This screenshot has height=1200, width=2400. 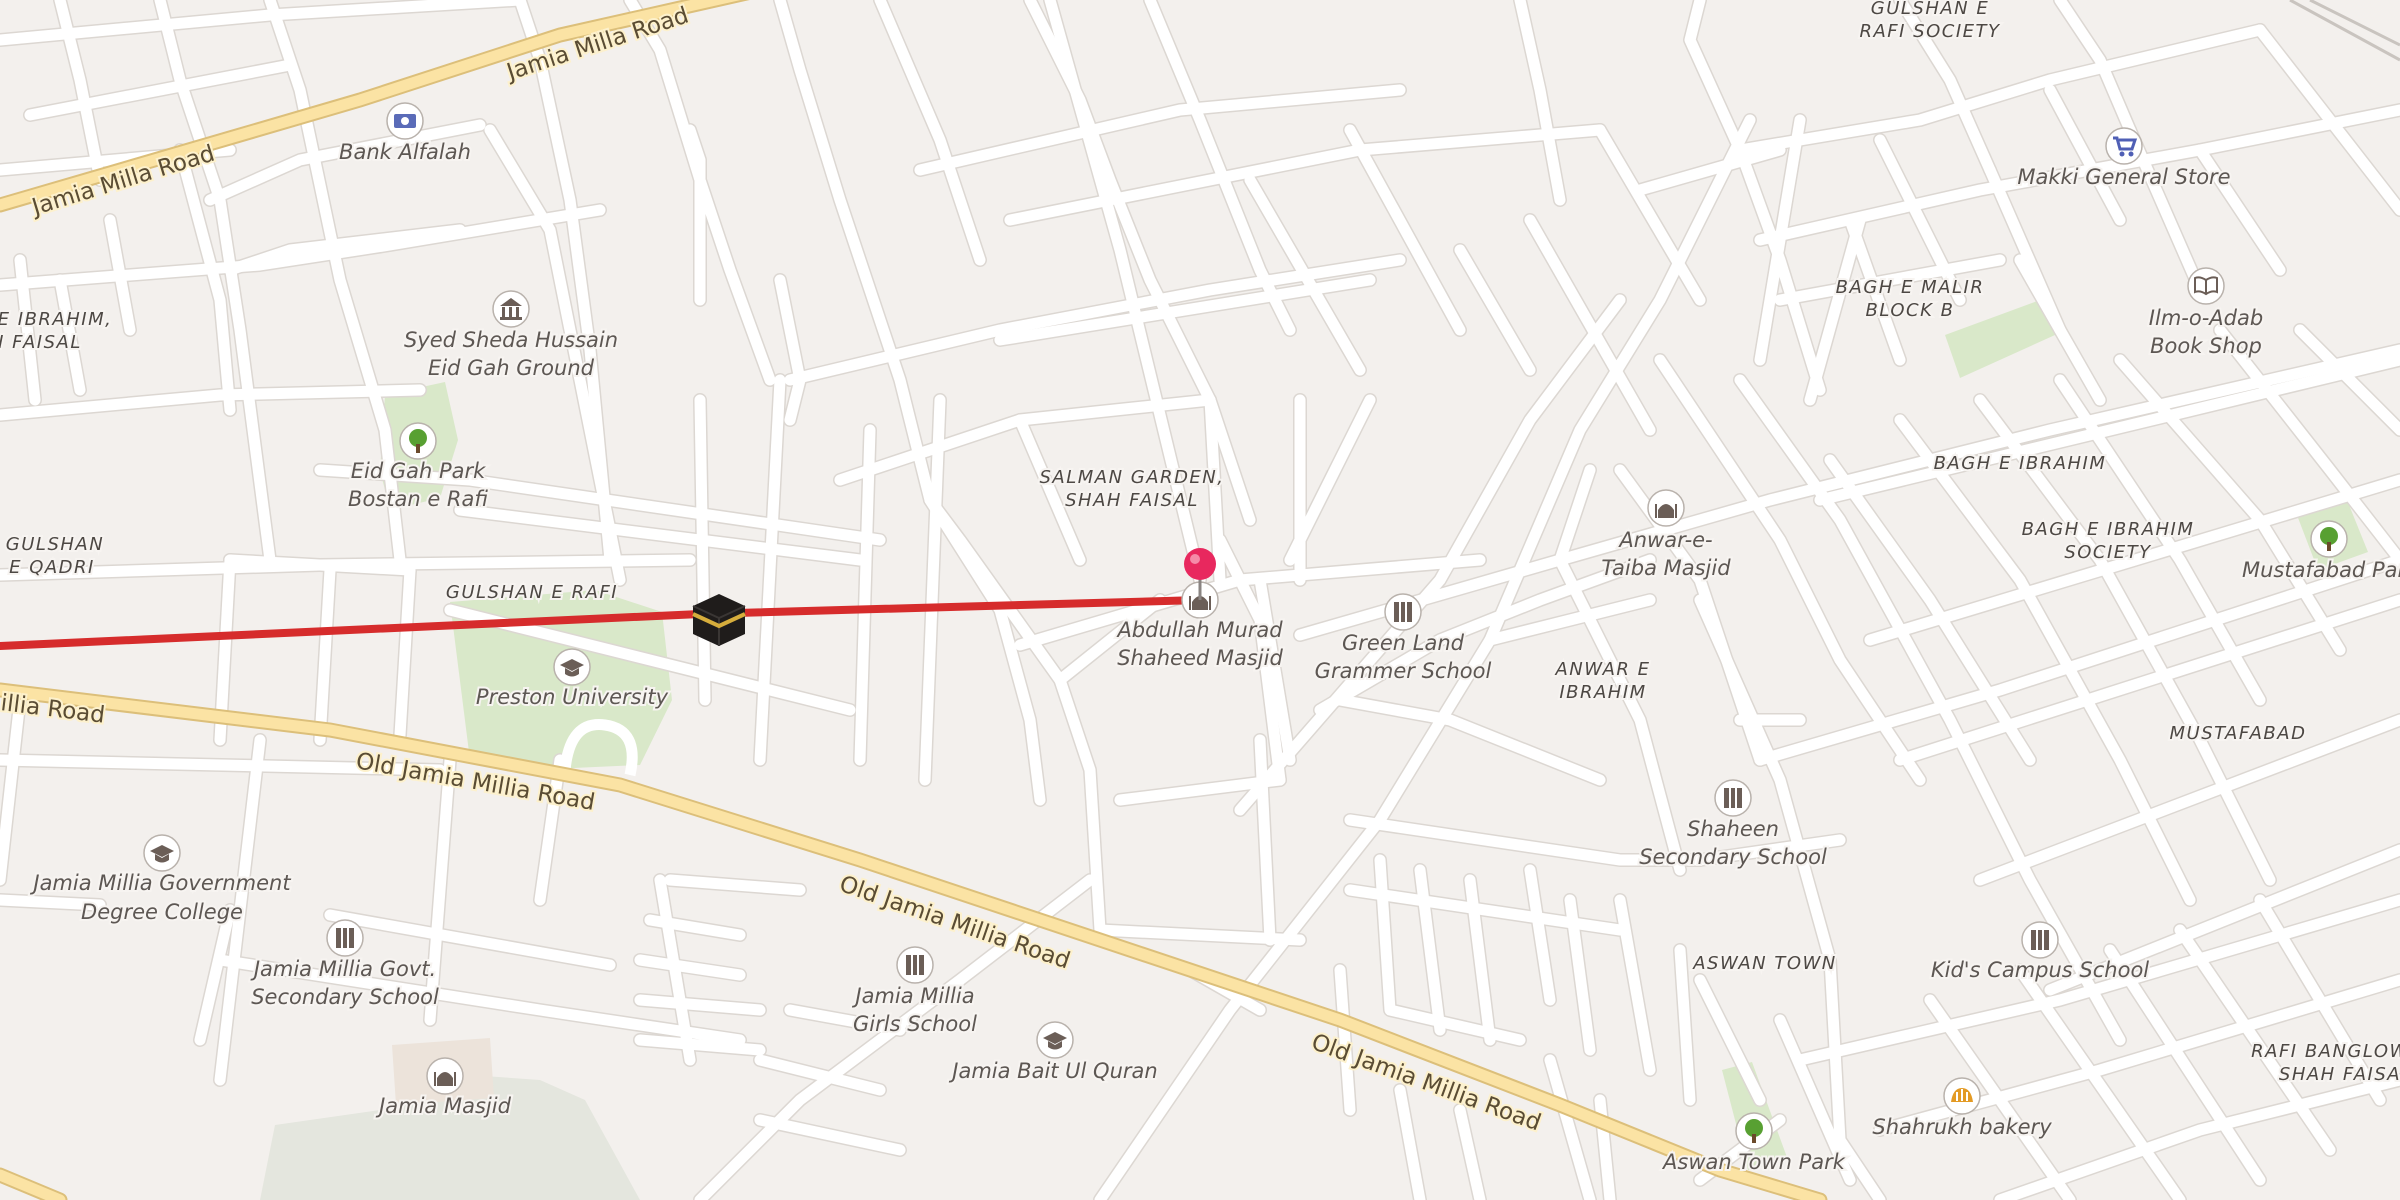 What do you see at coordinates (1962, 1096) in the screenshot?
I see `bakery-icon` at bounding box center [1962, 1096].